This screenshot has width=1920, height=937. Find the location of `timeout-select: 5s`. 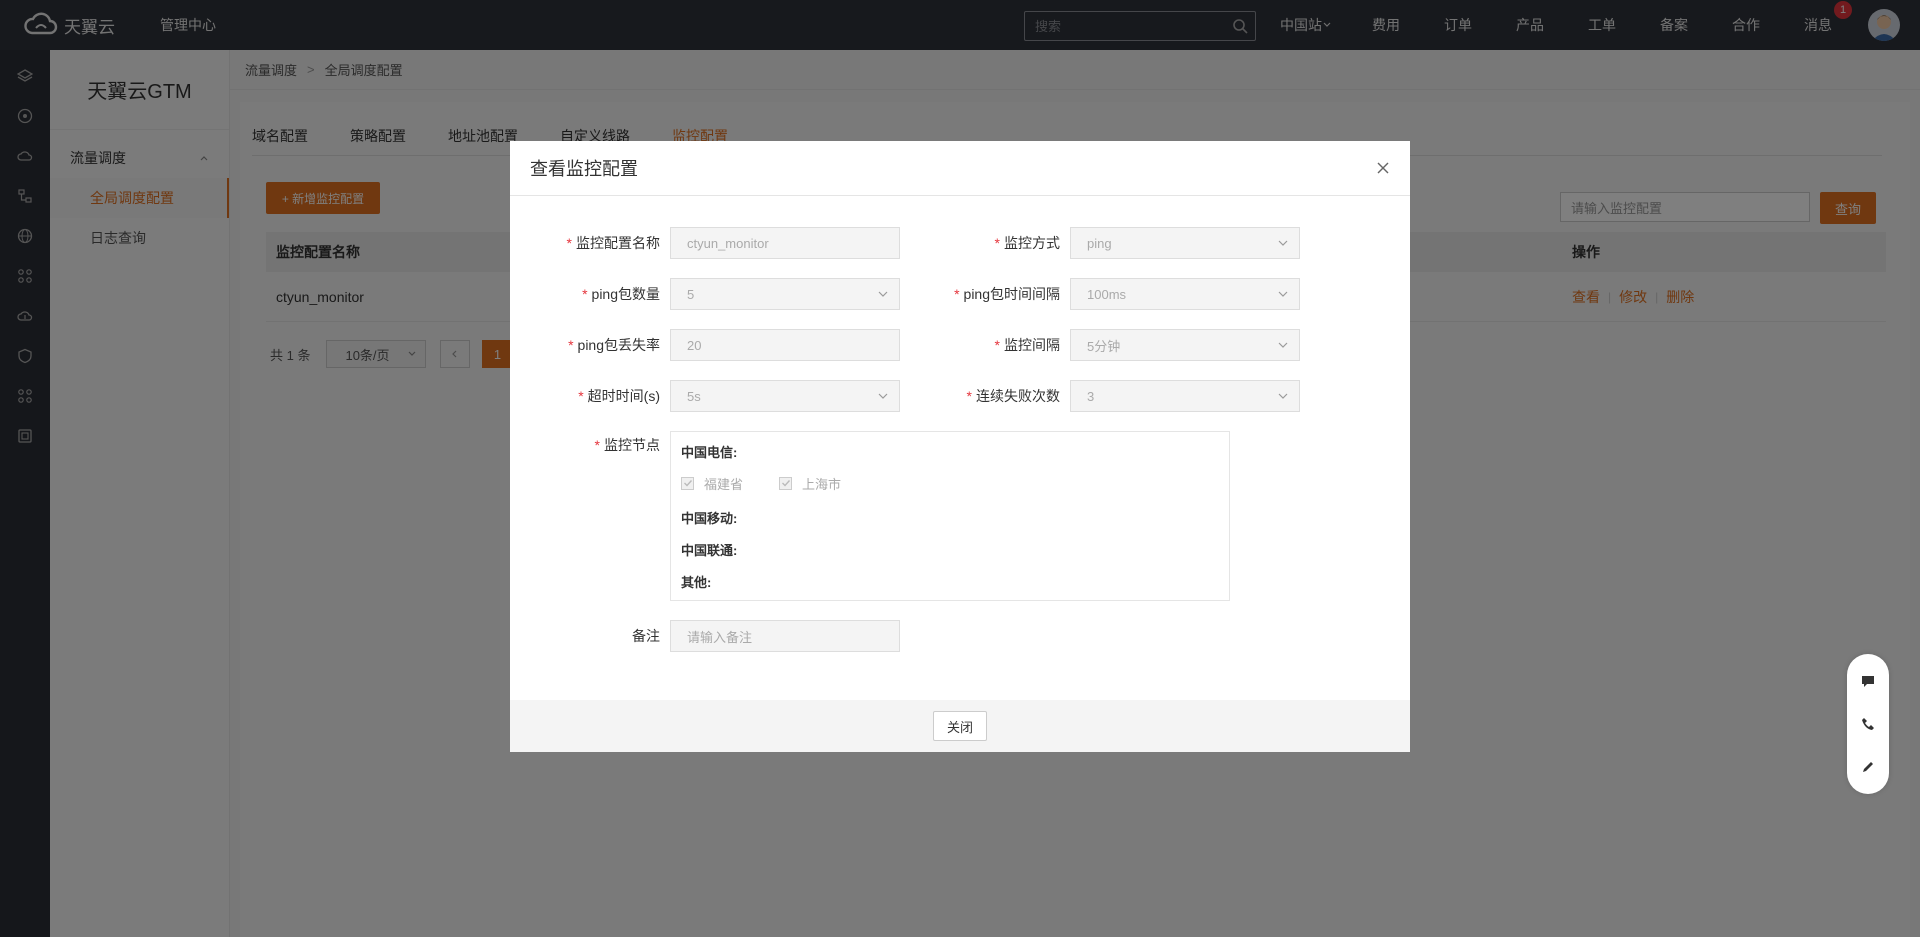

timeout-select: 5s is located at coordinates (785, 396).